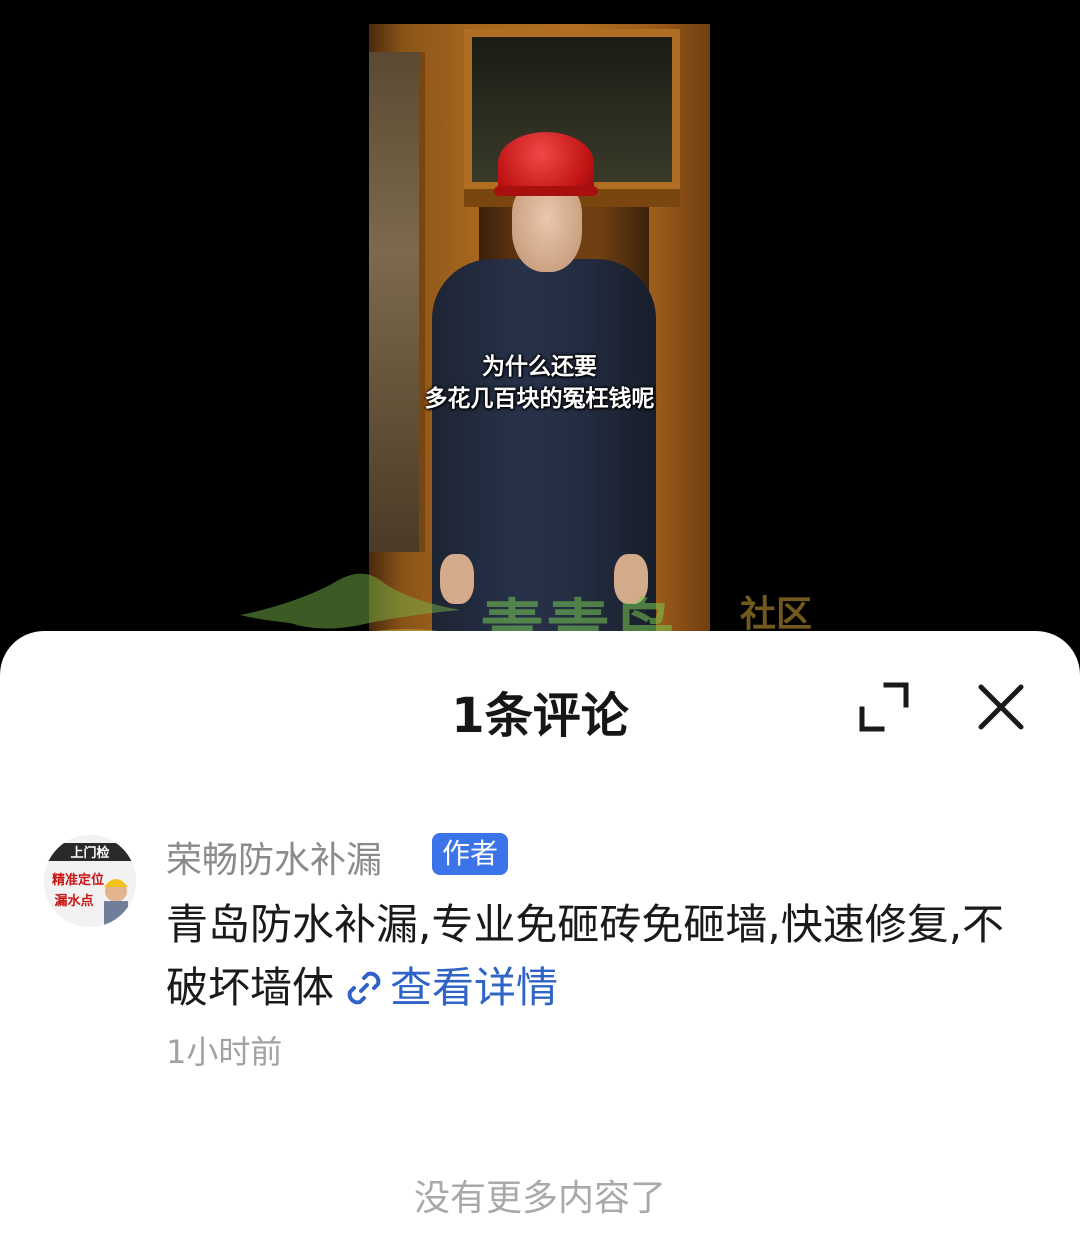  What do you see at coordinates (474, 987) in the screenshot?
I see `view-details-label: 查看详情` at bounding box center [474, 987].